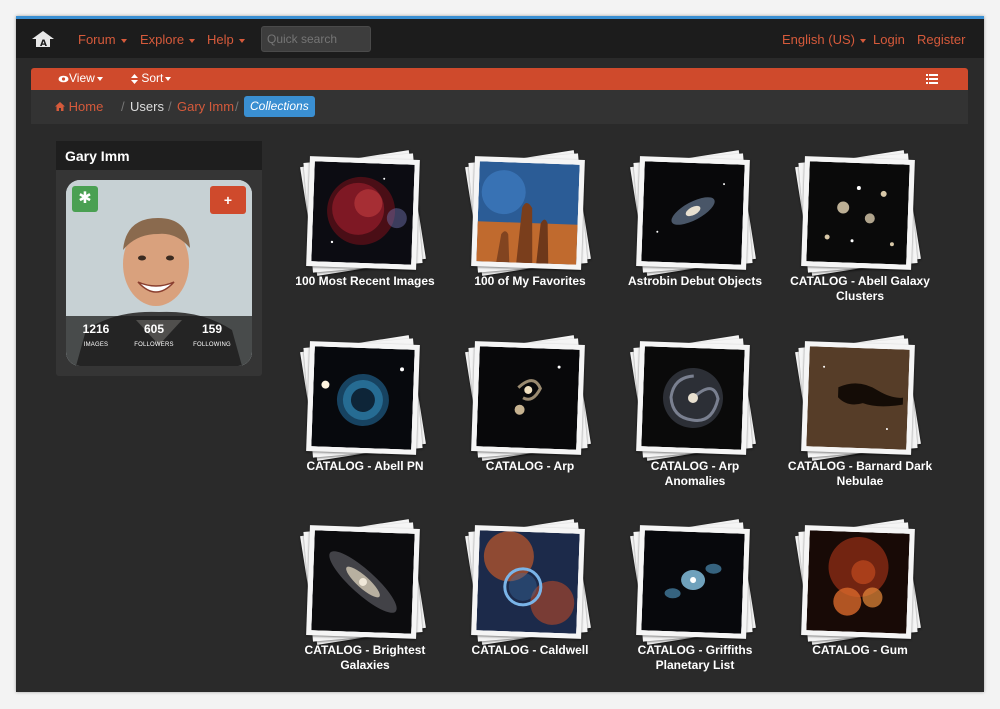 The image size is (1000, 709). Describe the element at coordinates (528, 398) in the screenshot. I see `interacting-galaxies-thumb` at that location.